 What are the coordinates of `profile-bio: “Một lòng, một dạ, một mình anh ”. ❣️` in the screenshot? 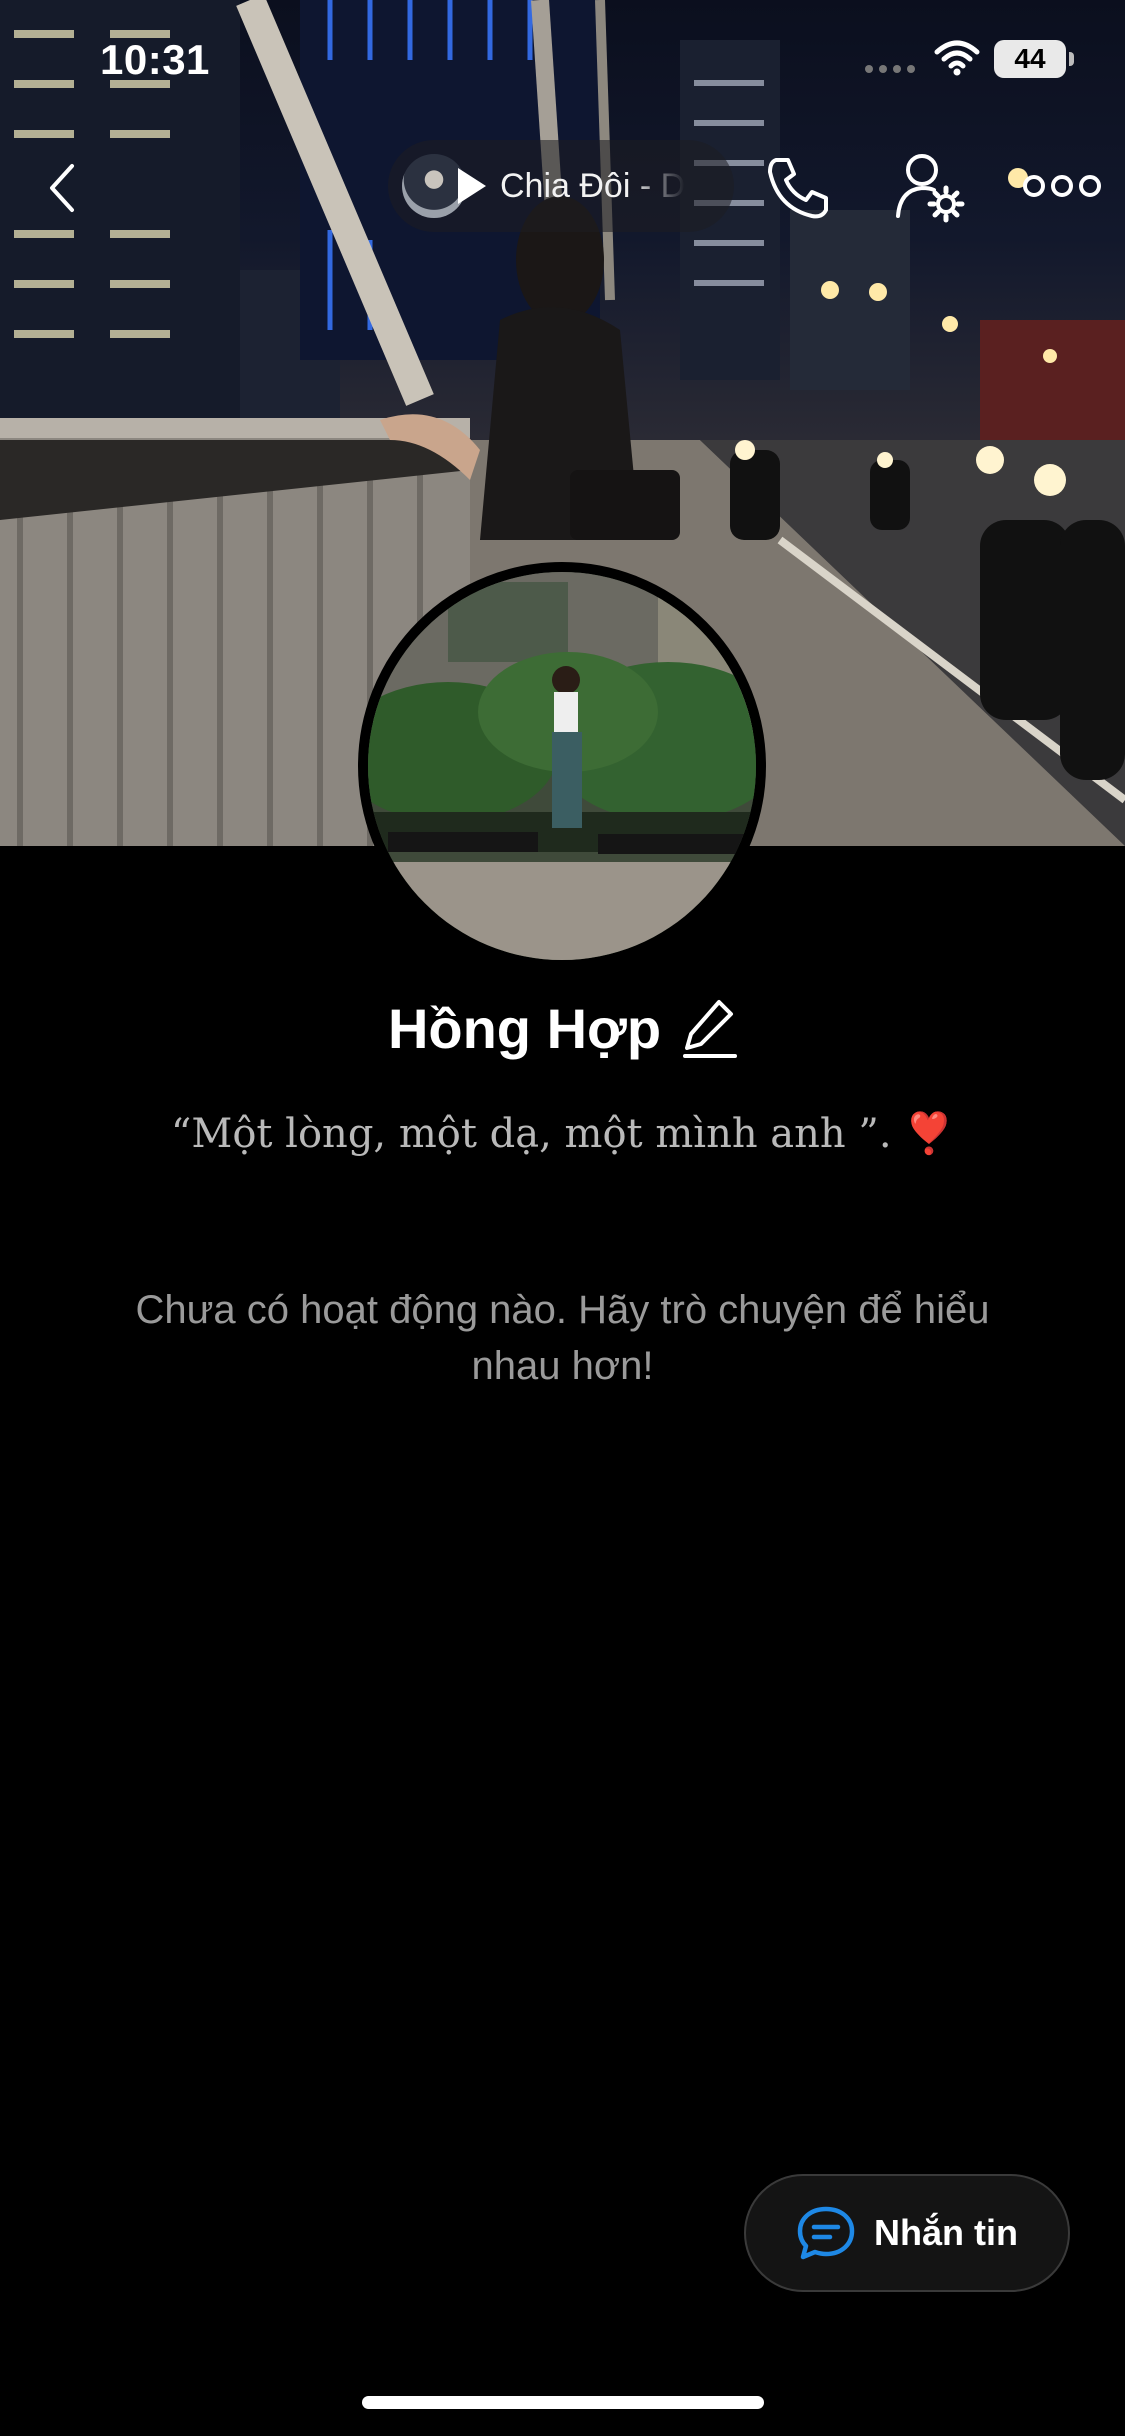 It's located at (562, 1133).